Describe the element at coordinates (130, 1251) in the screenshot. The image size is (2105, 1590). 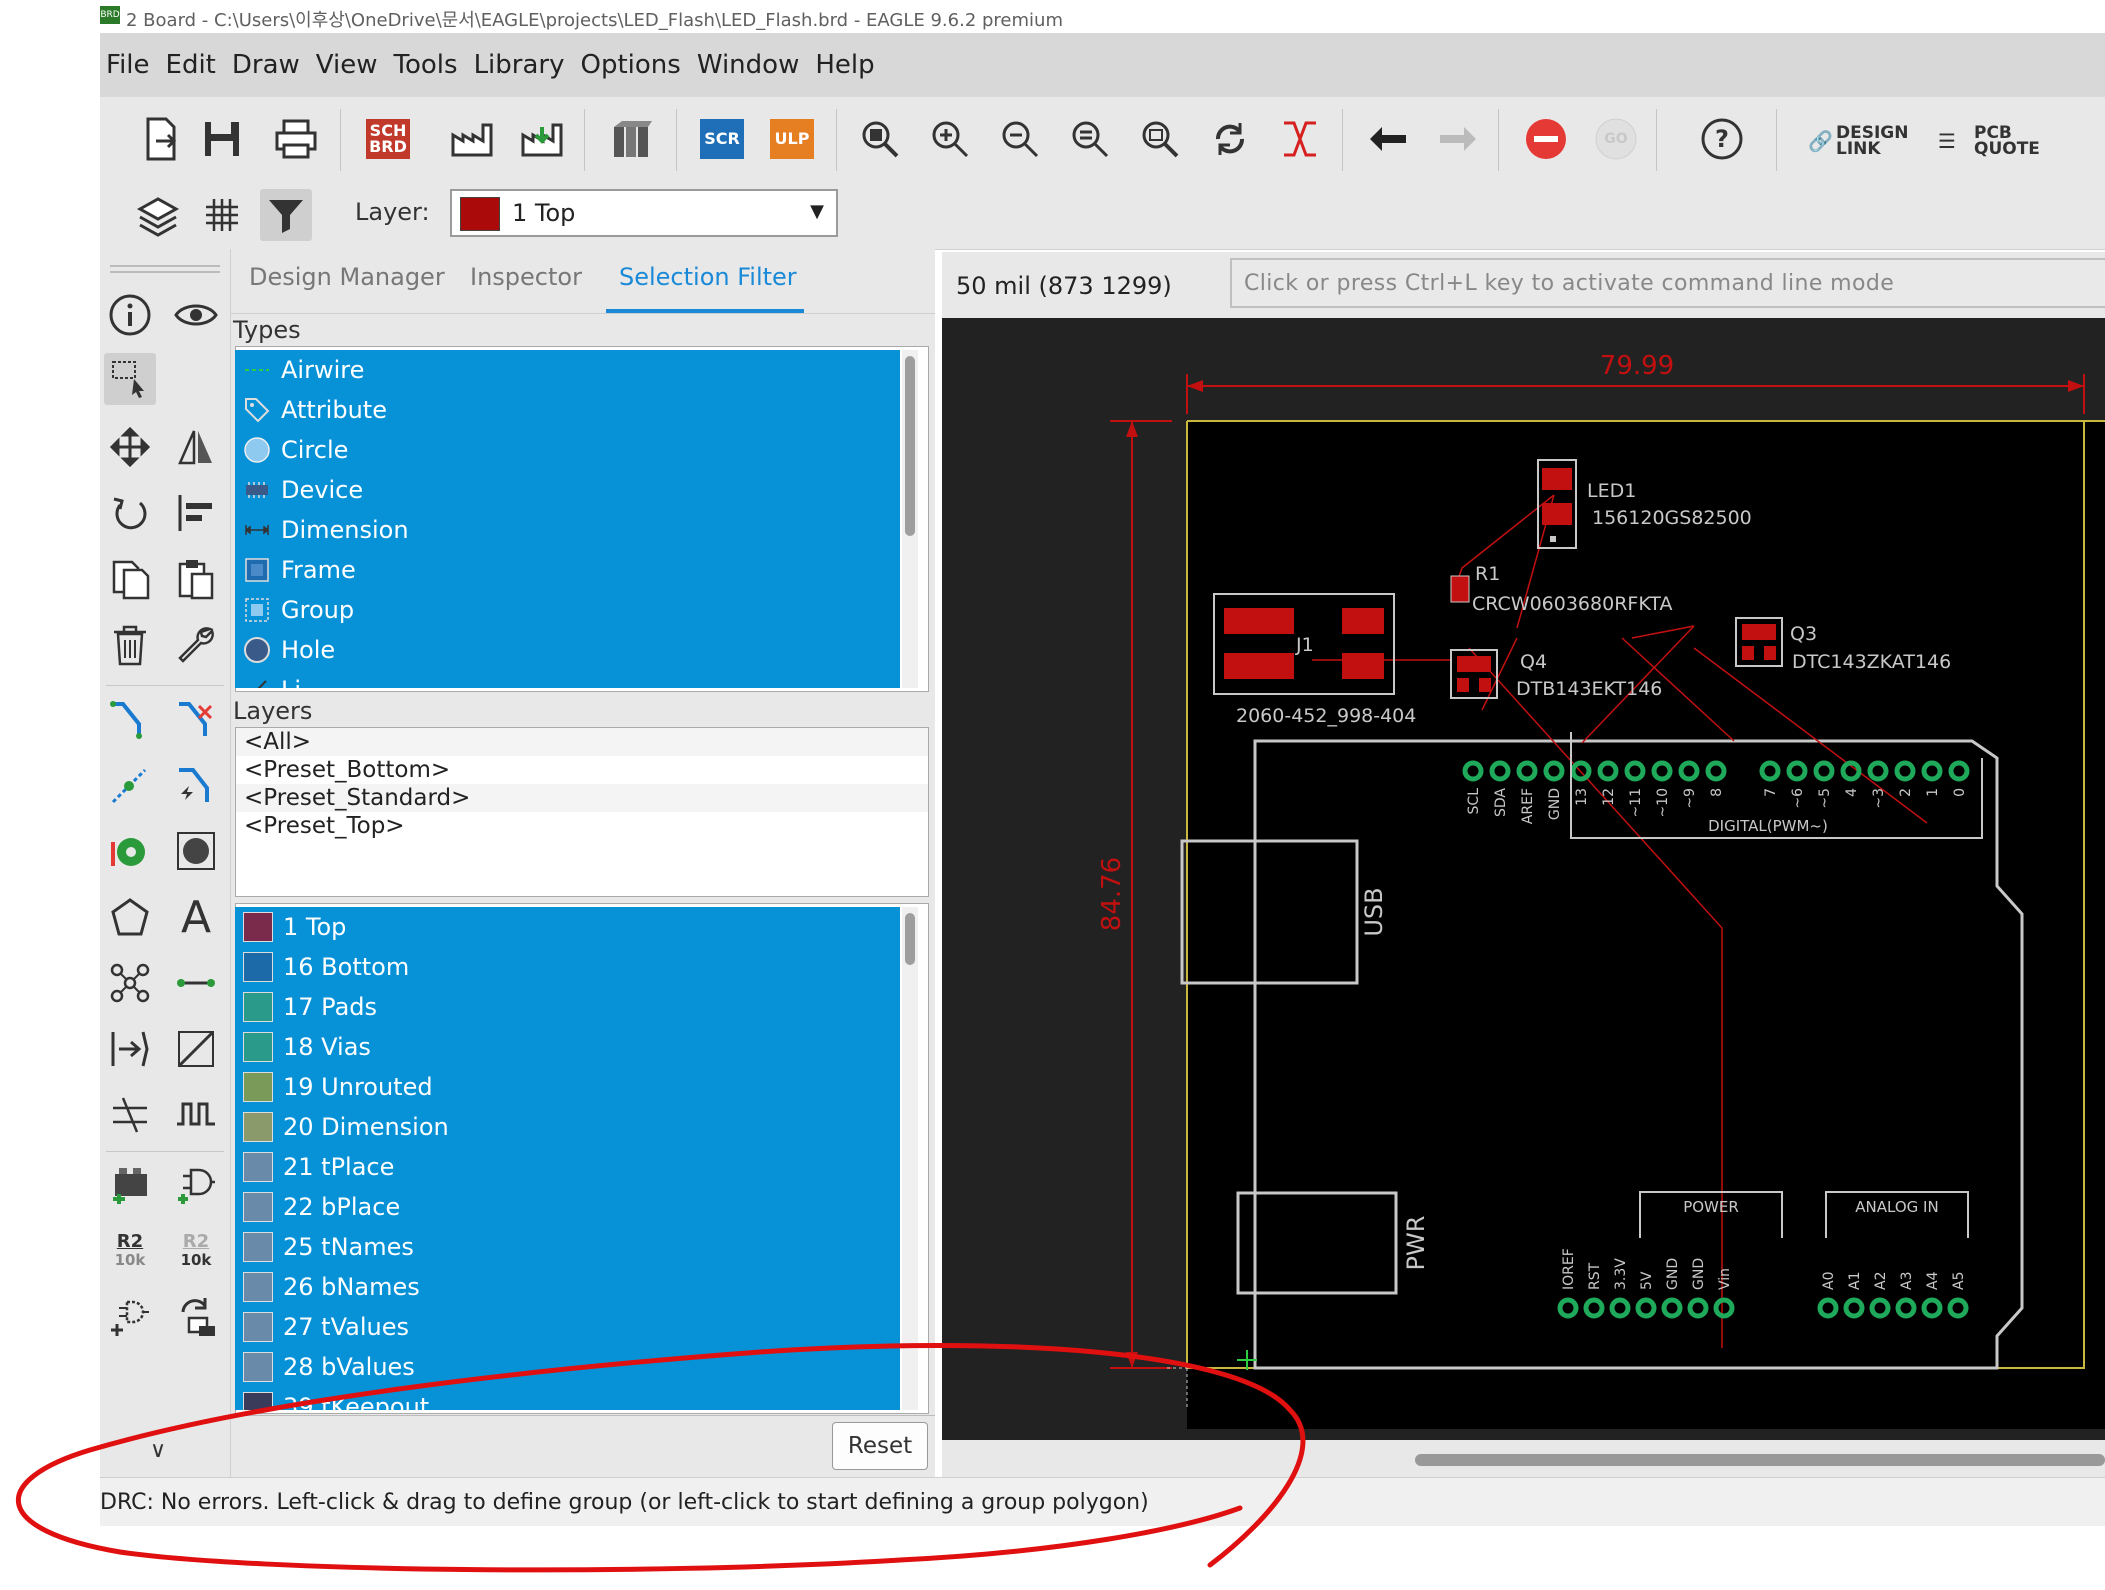
I see `name-tool-icon: R2 10k` at that location.